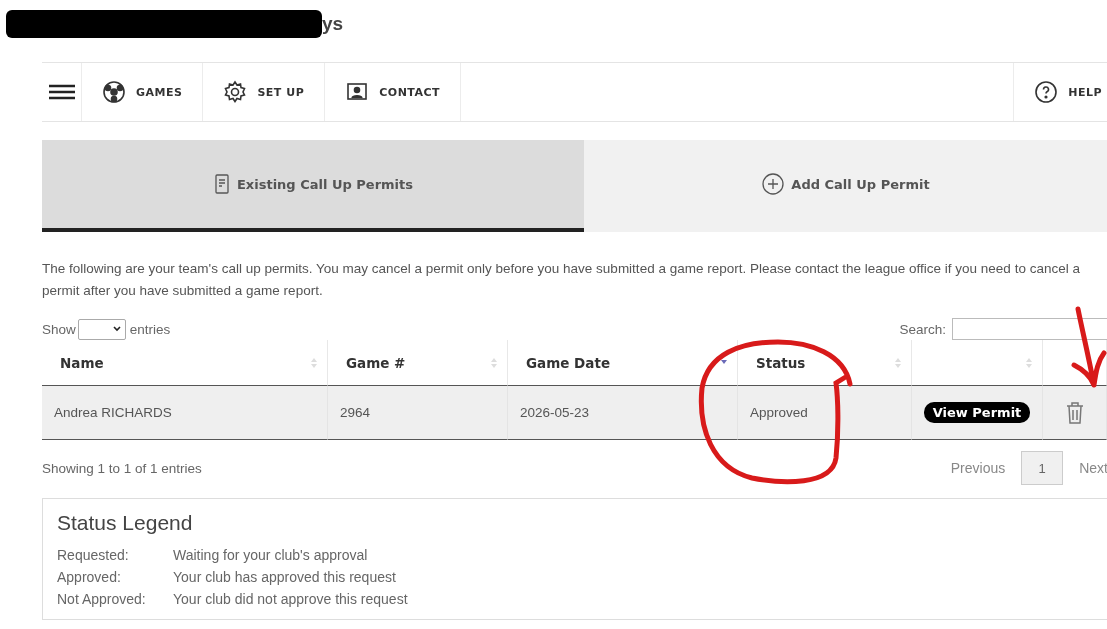  What do you see at coordinates (561, 280) in the screenshot?
I see `intro-text: The following are your team's call up permits. You may cancel a permit only before you have submitted a game report. Please contact the league office if you need to cancel a permit after you have submitted a game report.` at bounding box center [561, 280].